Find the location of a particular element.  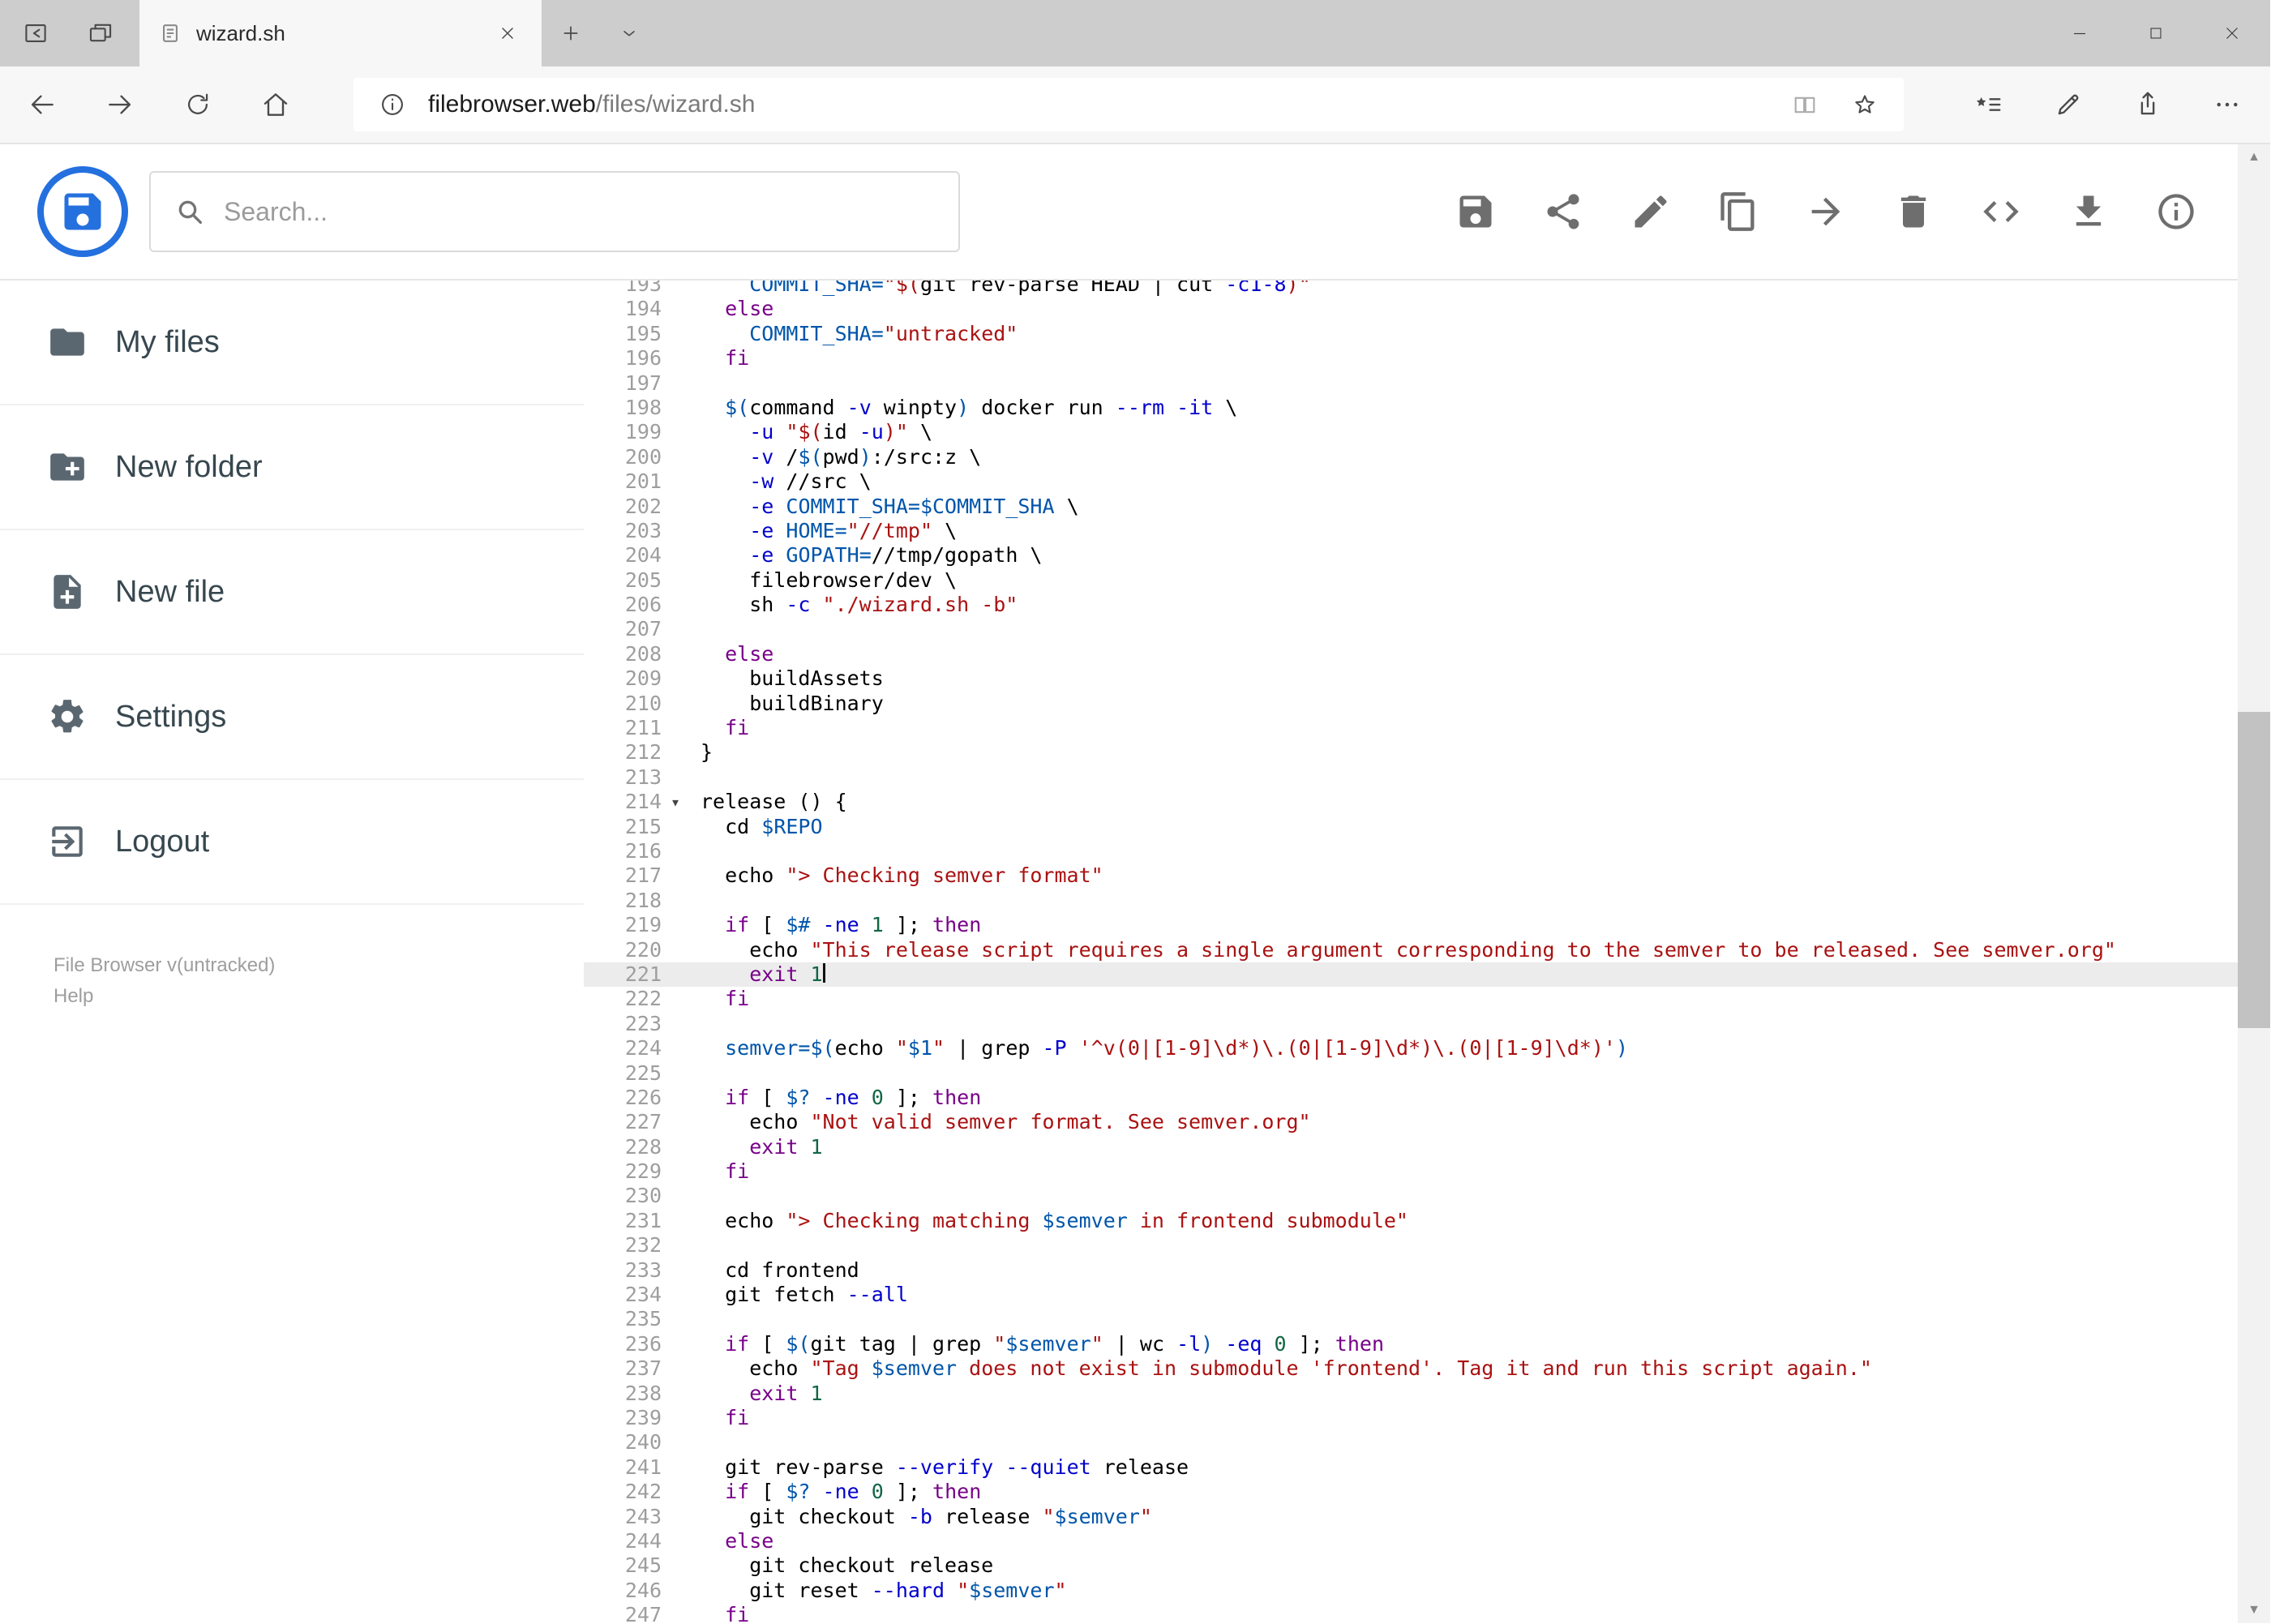

move-button is located at coordinates (1826, 211).